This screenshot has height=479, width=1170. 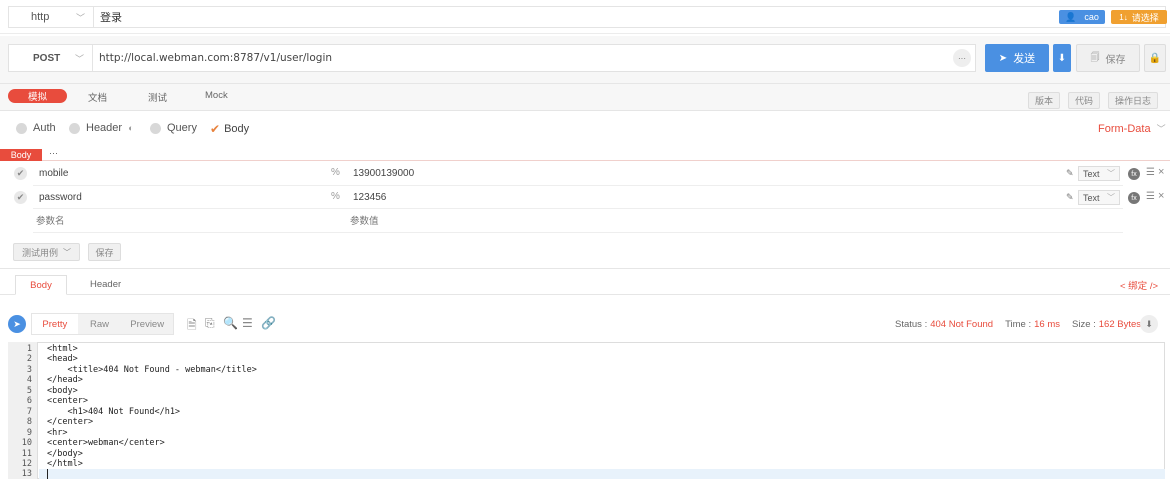 What do you see at coordinates (247, 323) in the screenshot?
I see `wrap-icon: ☰` at bounding box center [247, 323].